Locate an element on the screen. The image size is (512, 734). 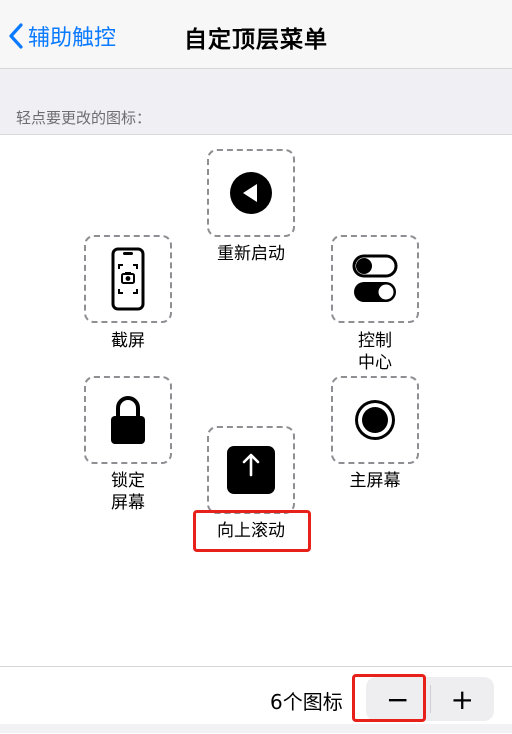
back-triangle-icon is located at coordinates (251, 193).